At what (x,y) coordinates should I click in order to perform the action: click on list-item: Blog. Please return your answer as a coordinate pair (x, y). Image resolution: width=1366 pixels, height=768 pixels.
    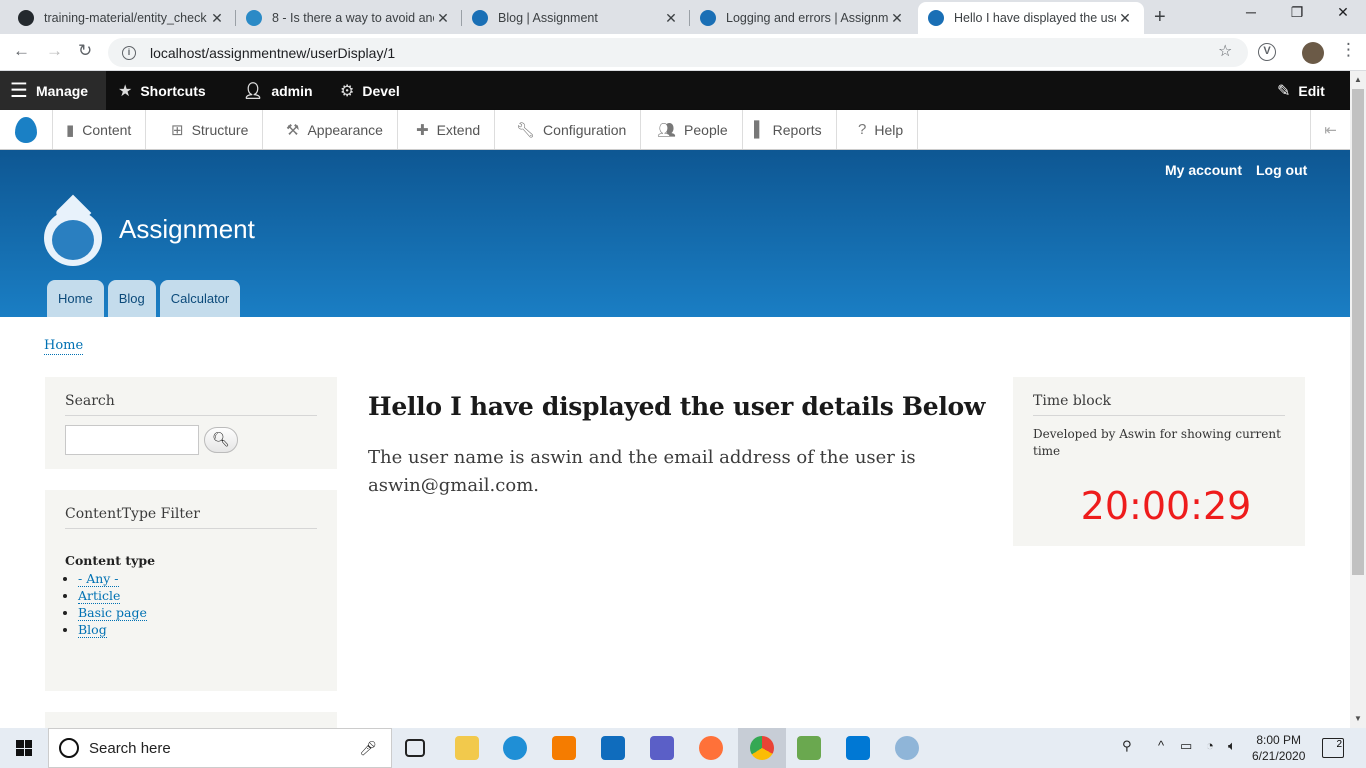
    Looking at the image, I should click on (197, 629).